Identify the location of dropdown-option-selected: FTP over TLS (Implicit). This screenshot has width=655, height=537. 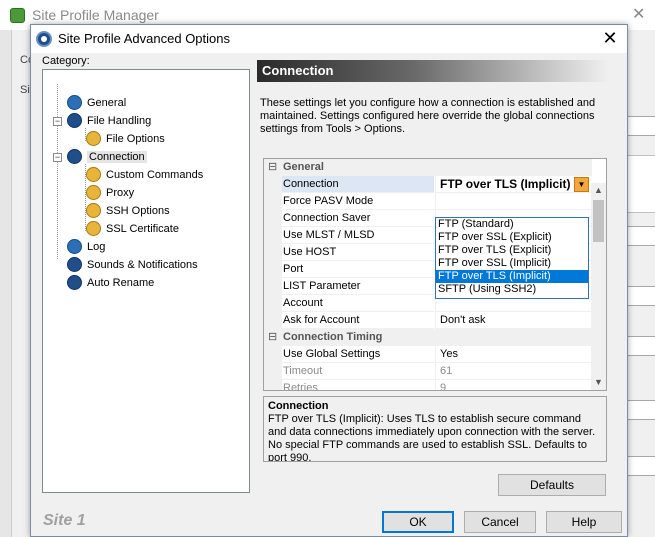
(512, 276).